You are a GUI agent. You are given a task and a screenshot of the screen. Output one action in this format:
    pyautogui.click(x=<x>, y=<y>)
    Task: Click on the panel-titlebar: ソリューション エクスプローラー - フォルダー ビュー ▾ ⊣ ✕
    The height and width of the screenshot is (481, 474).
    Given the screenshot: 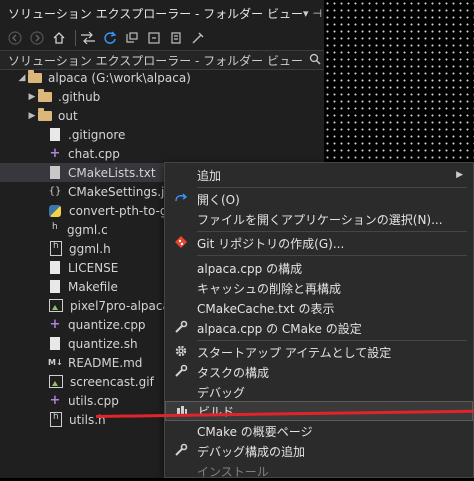 What is the action you would take?
    pyautogui.click(x=162, y=13)
    